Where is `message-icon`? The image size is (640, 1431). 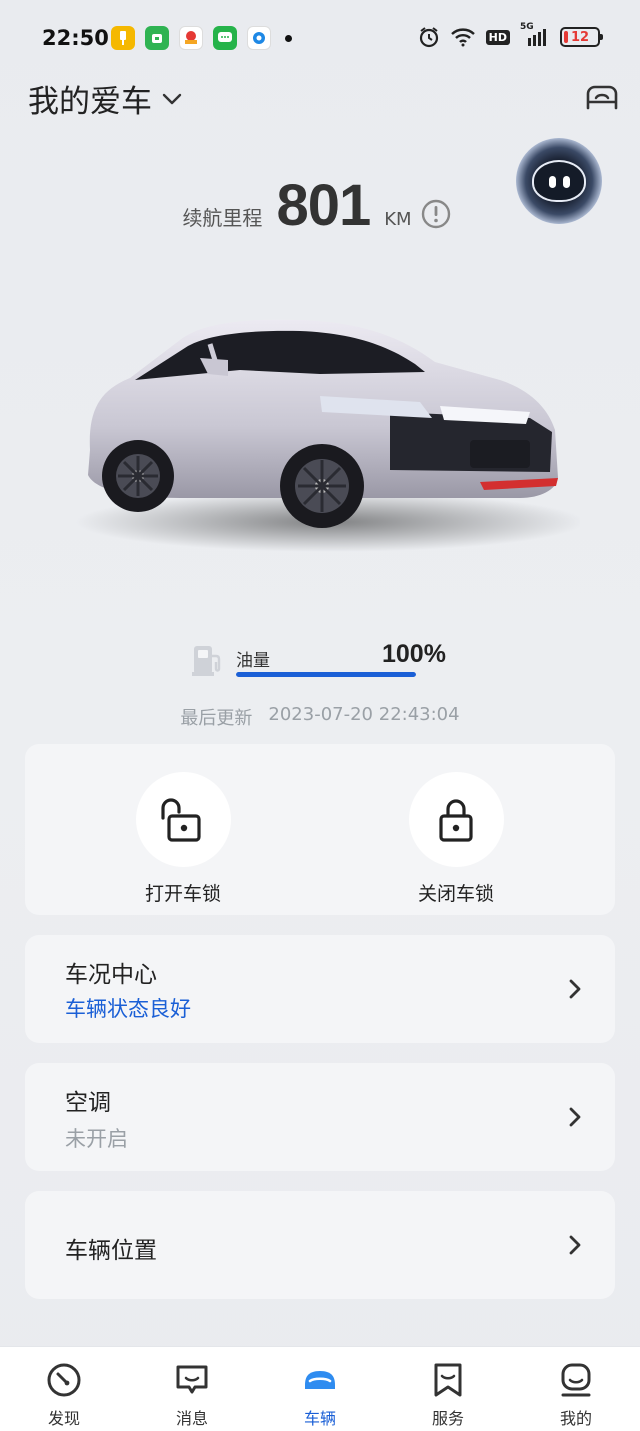
message-icon is located at coordinates (192, 1379).